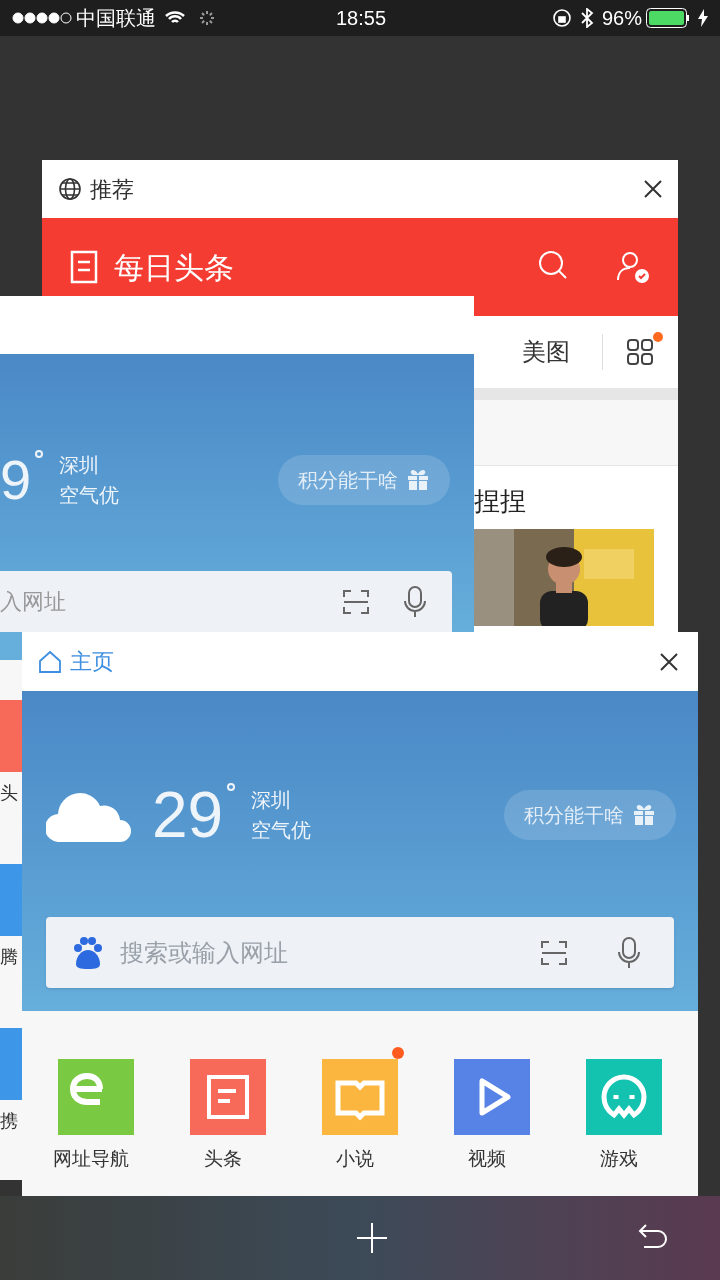 The width and height of the screenshot is (720, 1280). I want to click on app-label: 小说, so click(355, 1159).